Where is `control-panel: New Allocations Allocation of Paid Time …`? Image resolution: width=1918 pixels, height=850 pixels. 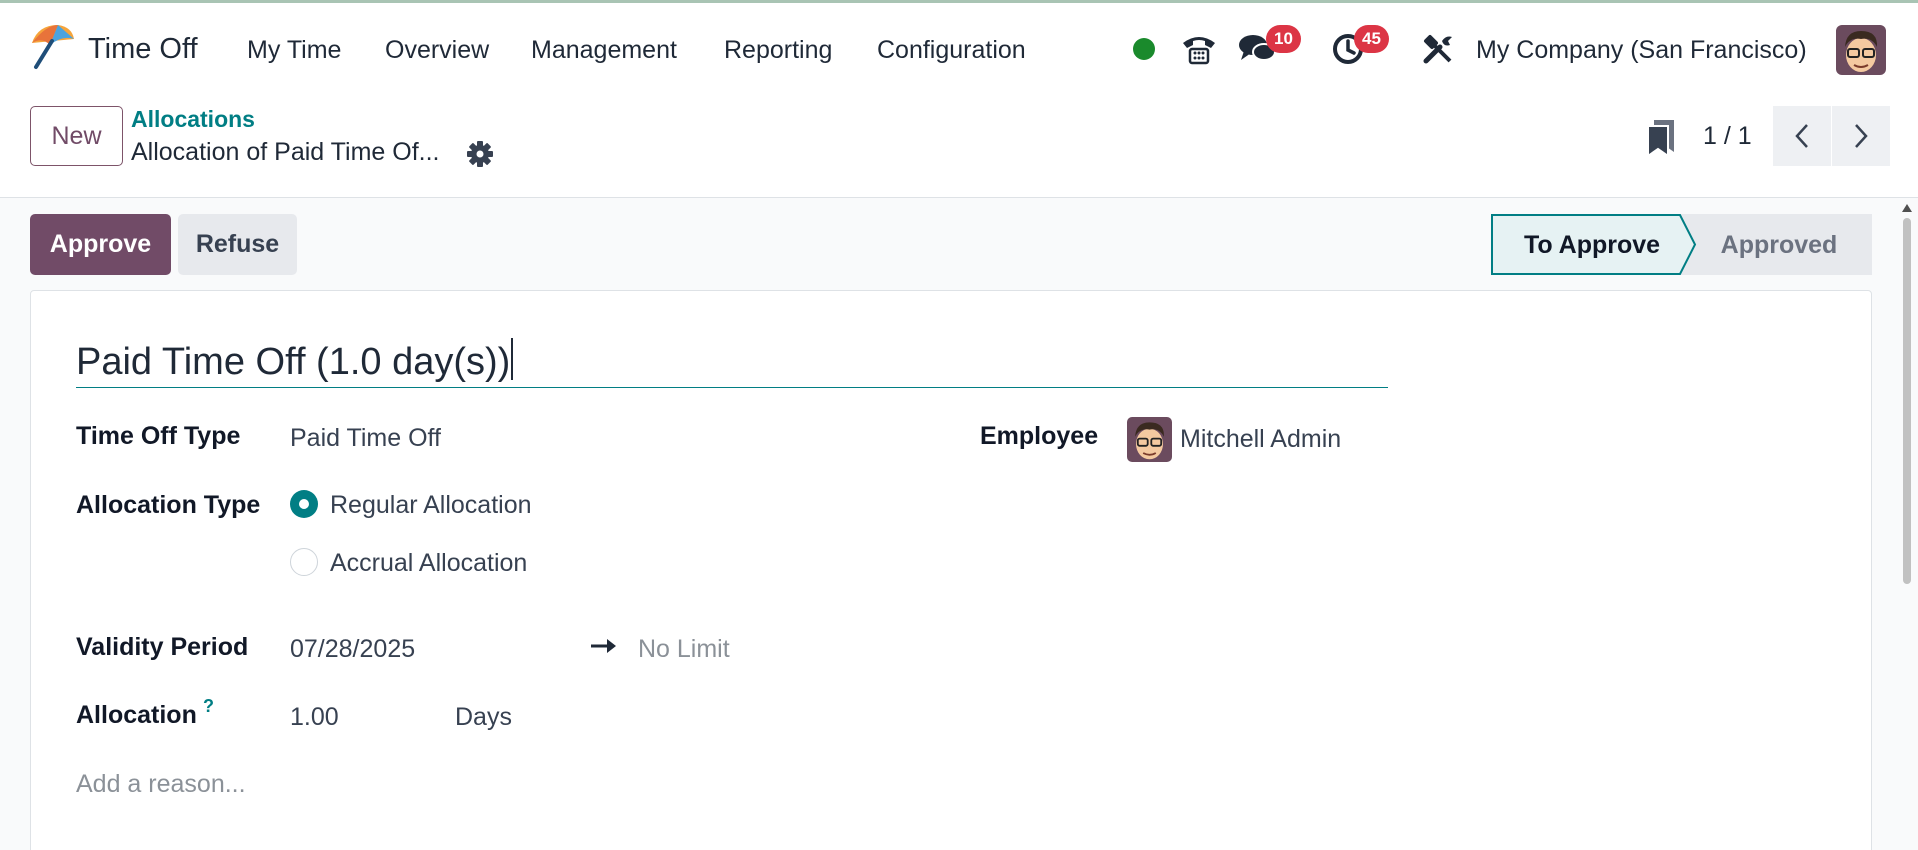 control-panel: New Allocations Allocation of Paid Time … is located at coordinates (959, 145).